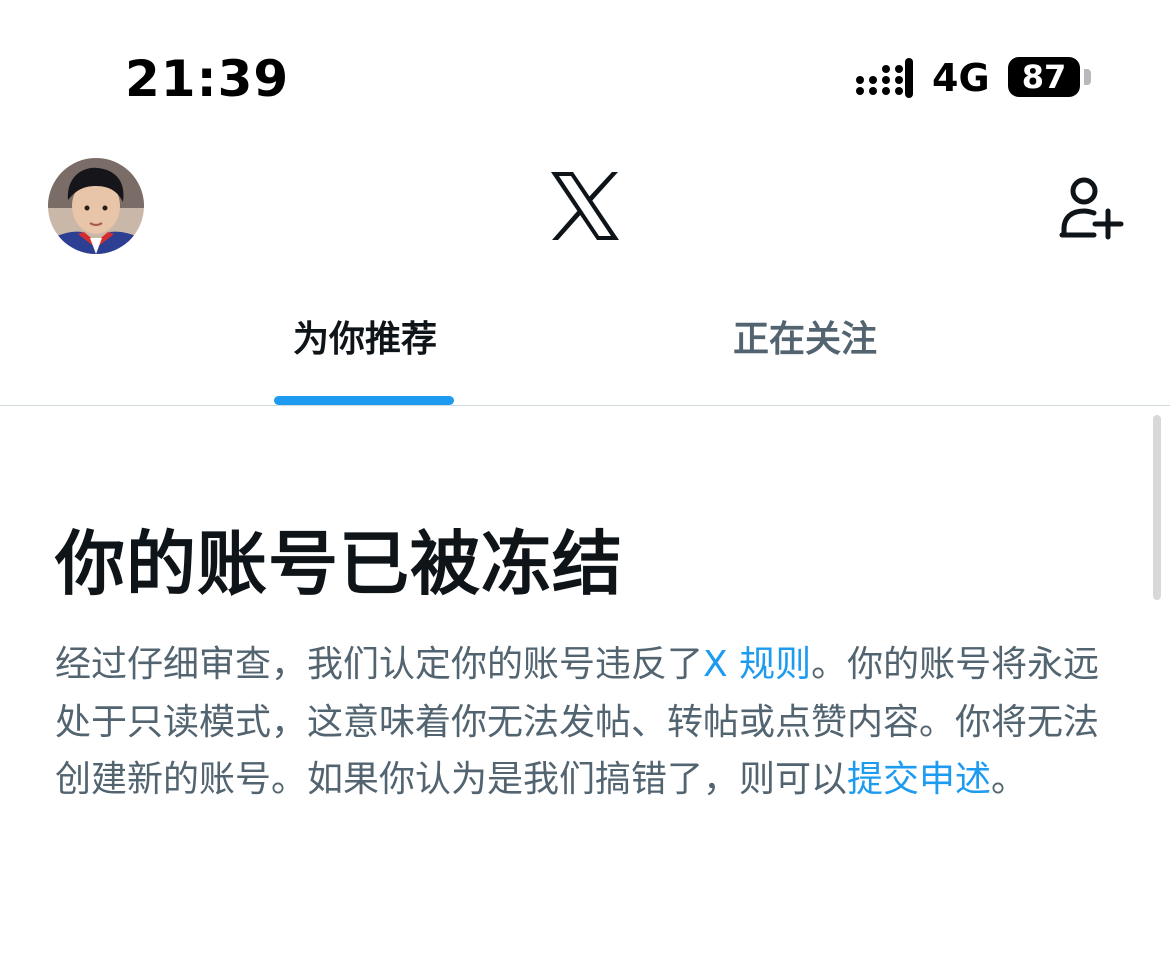 This screenshot has height=974, width=1170. I want to click on battery-level: 87, so click(1044, 77).